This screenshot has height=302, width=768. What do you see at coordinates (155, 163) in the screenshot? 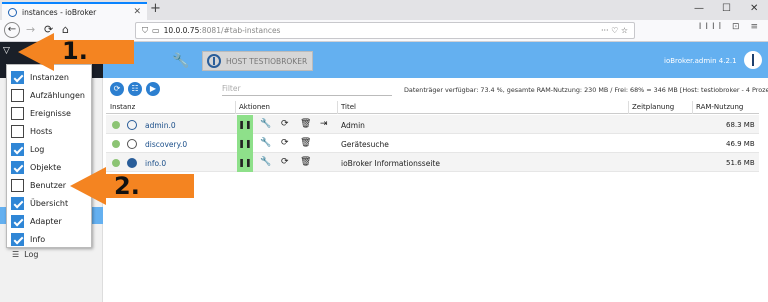
I see `instance-name: info.0` at bounding box center [155, 163].